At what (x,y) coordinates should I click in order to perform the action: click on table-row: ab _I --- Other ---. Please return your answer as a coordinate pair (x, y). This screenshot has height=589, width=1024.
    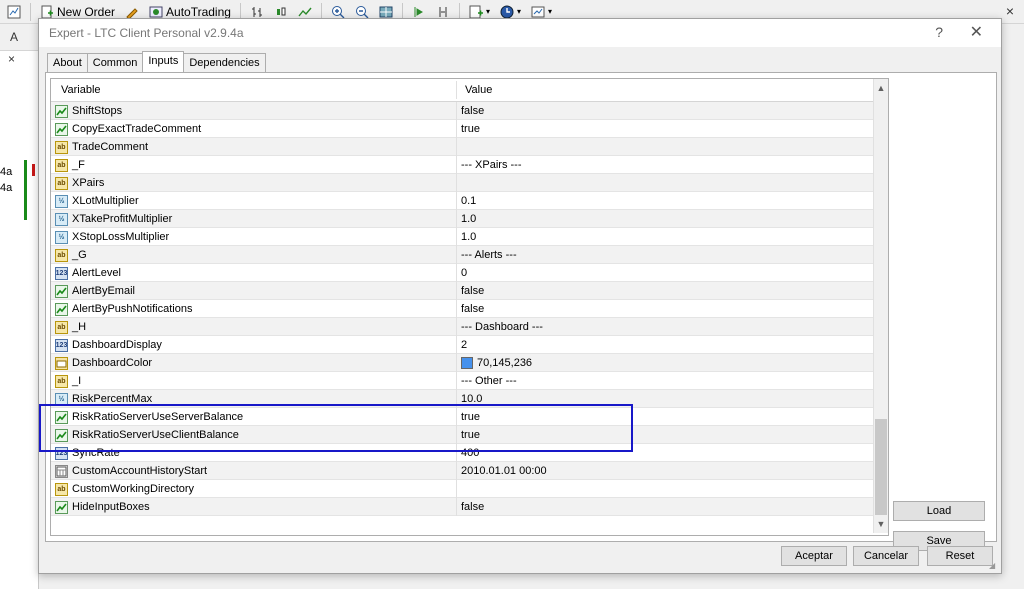
    Looking at the image, I should click on (462, 381).